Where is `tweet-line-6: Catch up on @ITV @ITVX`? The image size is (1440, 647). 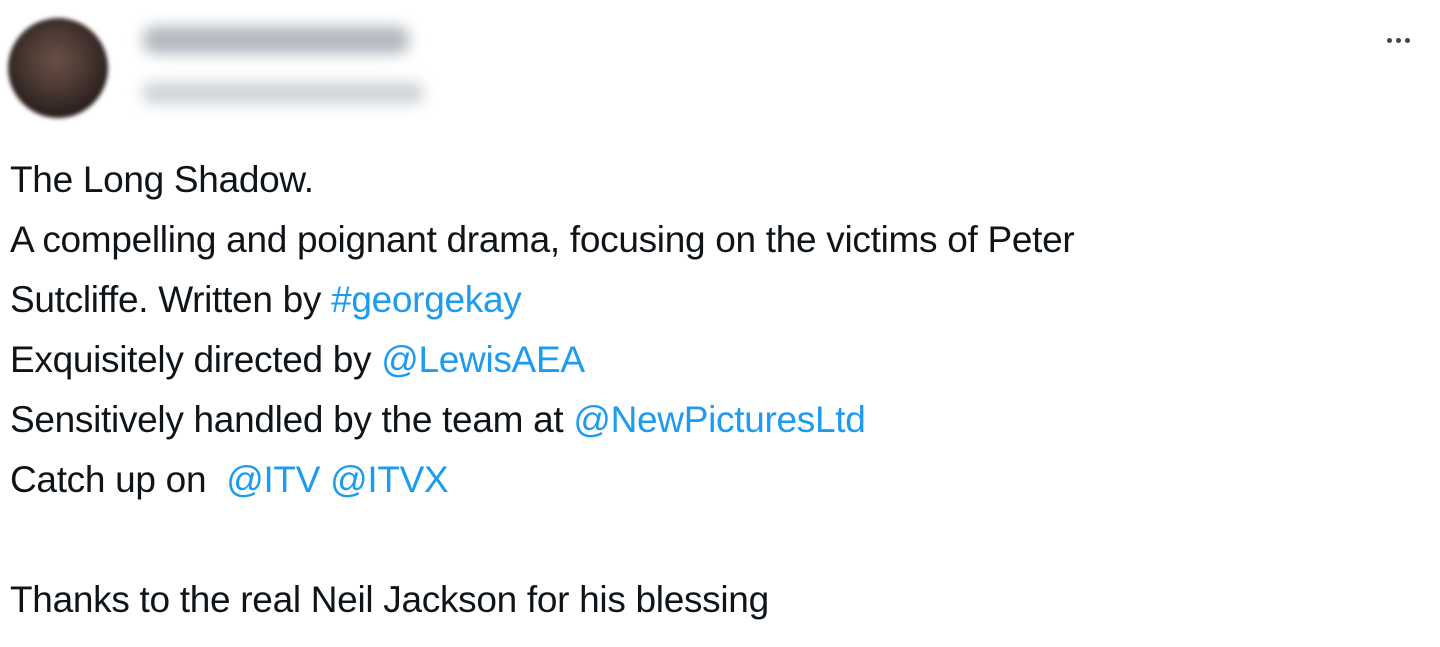 tweet-line-6: Catch up on @ITV @ITVX is located at coordinates (229, 479).